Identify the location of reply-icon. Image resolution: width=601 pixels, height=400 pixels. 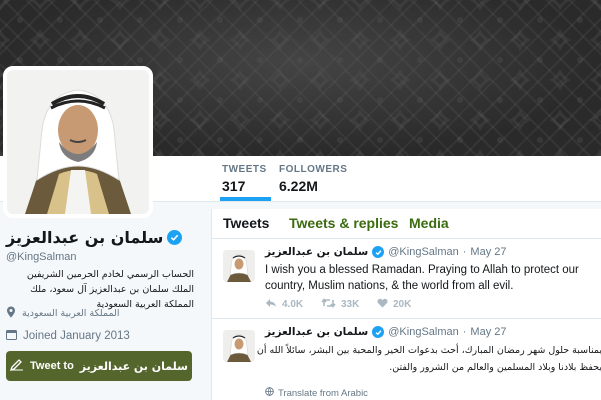
(271, 304).